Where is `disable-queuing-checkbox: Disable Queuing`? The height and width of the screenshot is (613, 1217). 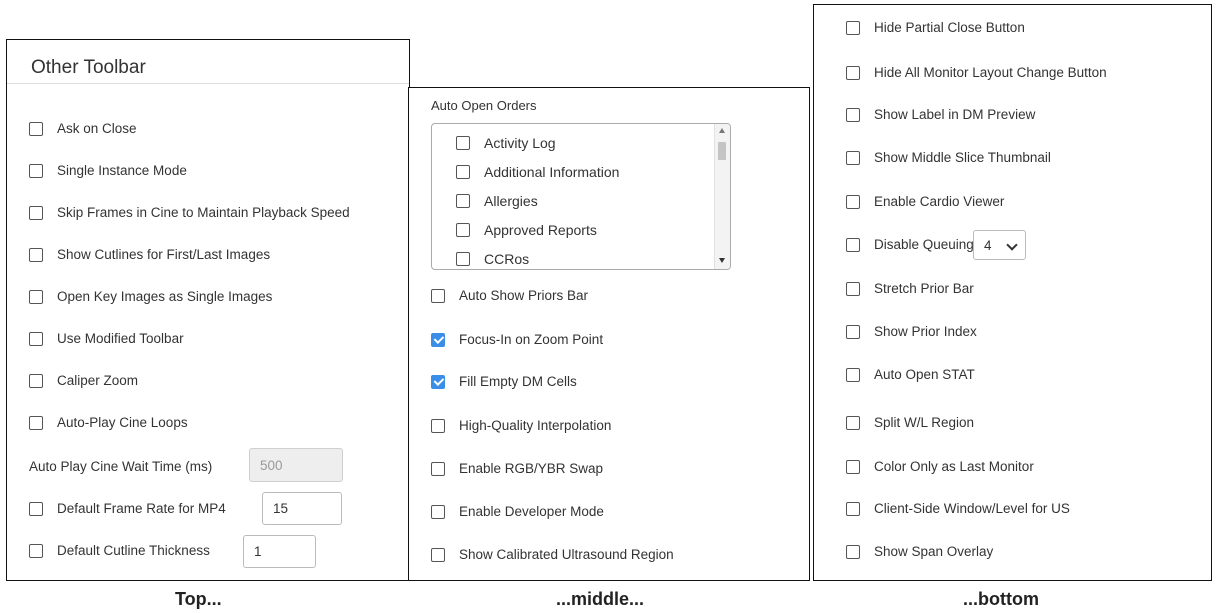
disable-queuing-checkbox: Disable Queuing is located at coordinates (910, 244).